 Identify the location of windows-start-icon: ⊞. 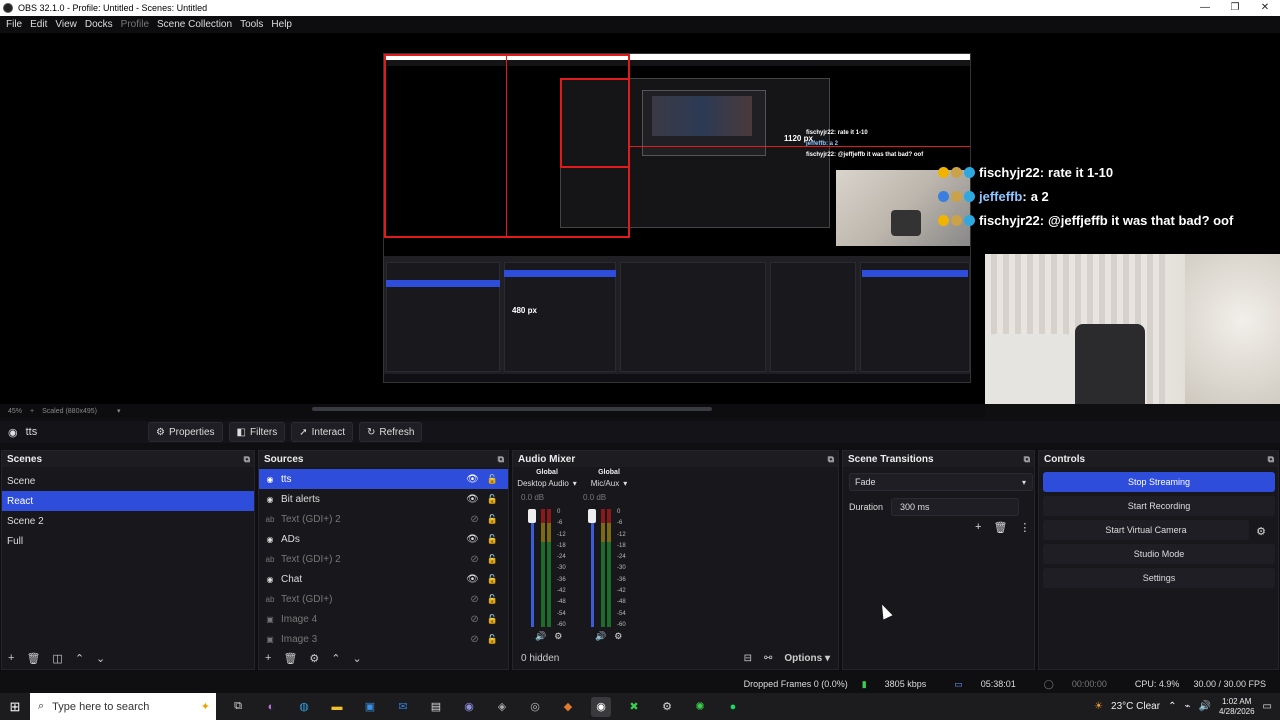
(15, 707).